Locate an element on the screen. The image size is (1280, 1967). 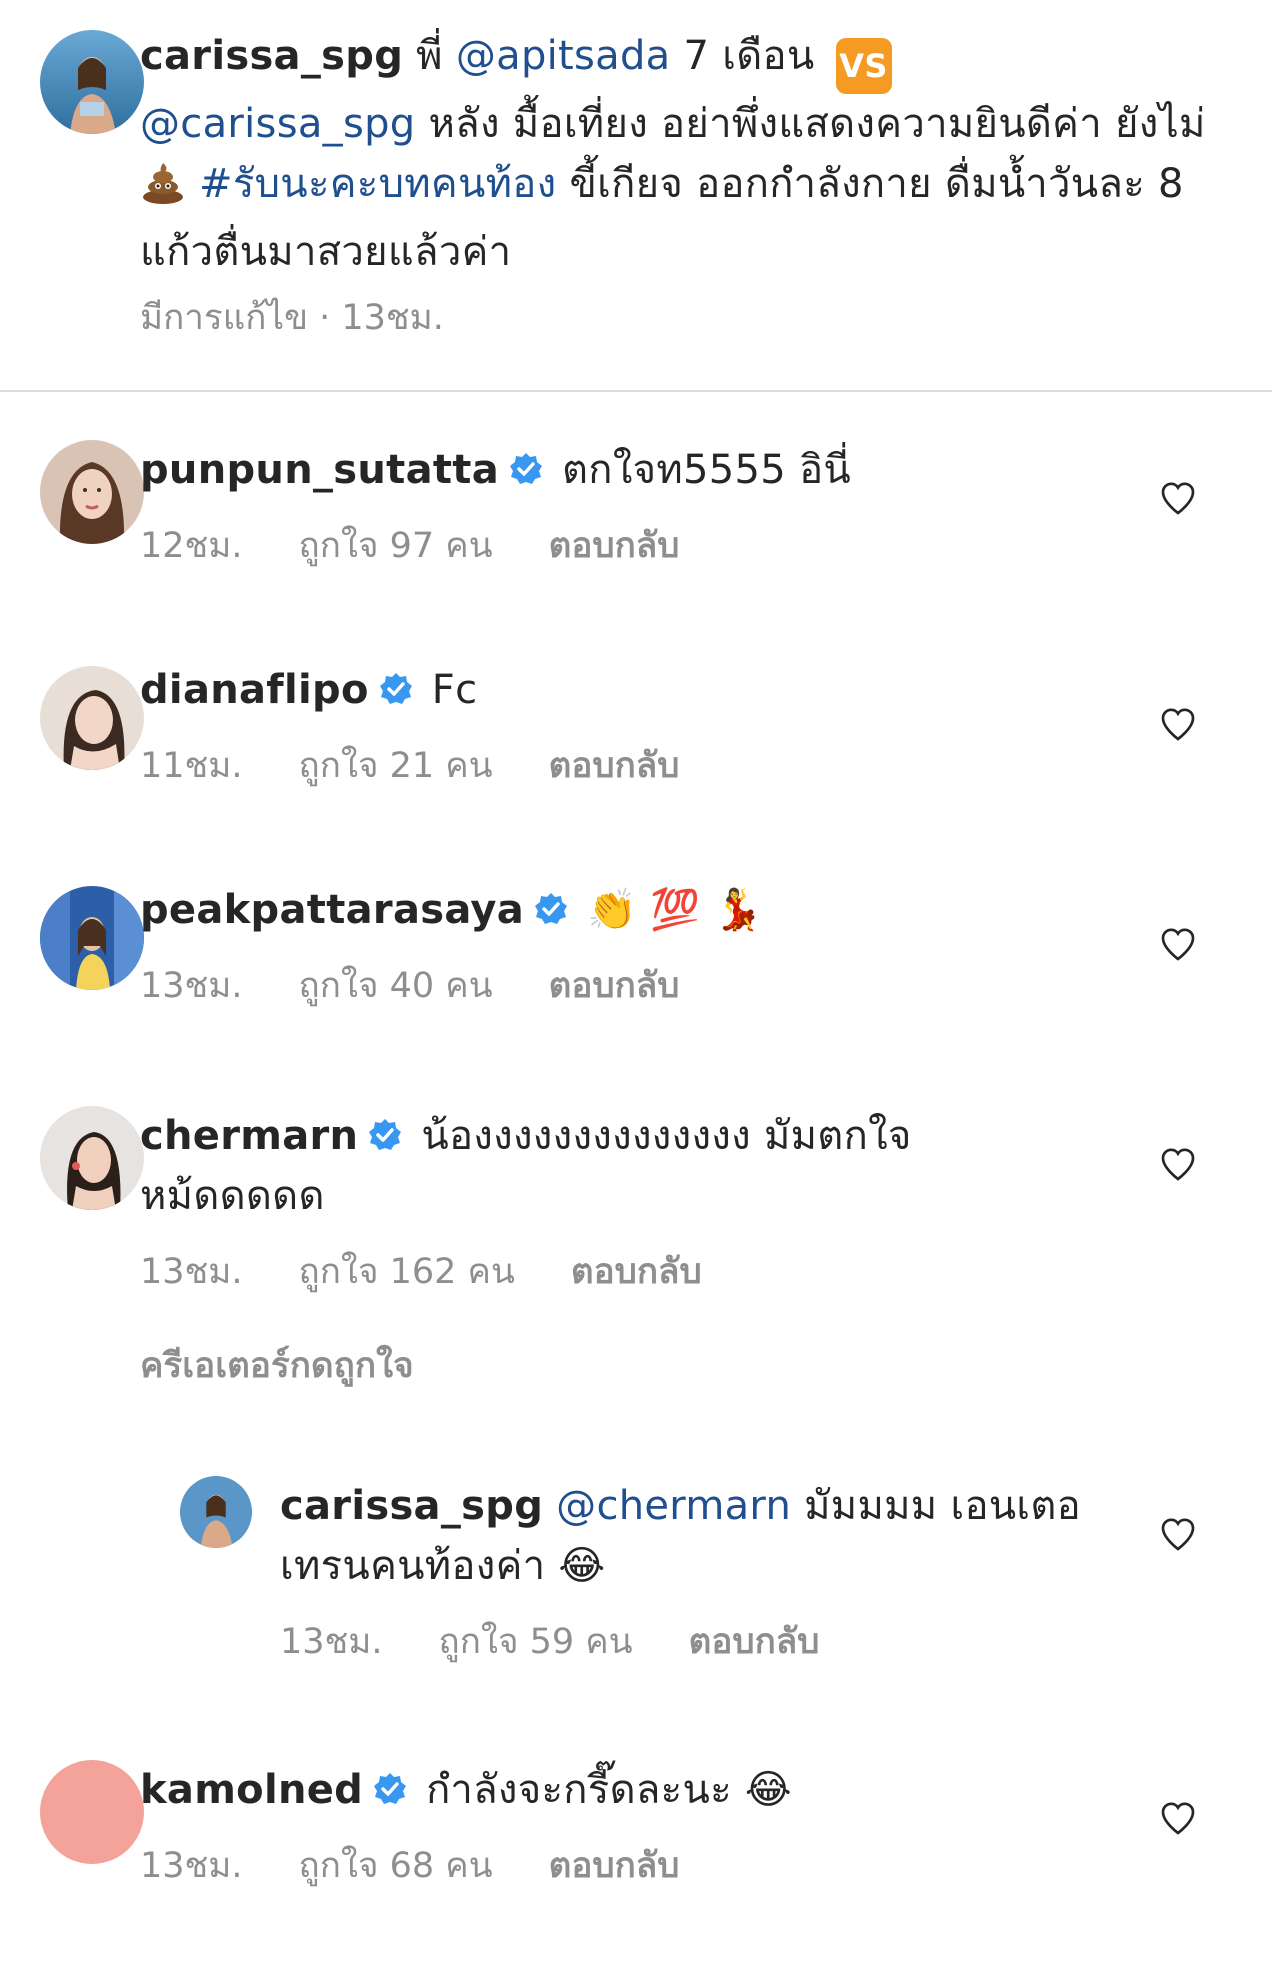
comment-username: peakpattarasaya is located at coordinates (332, 910).